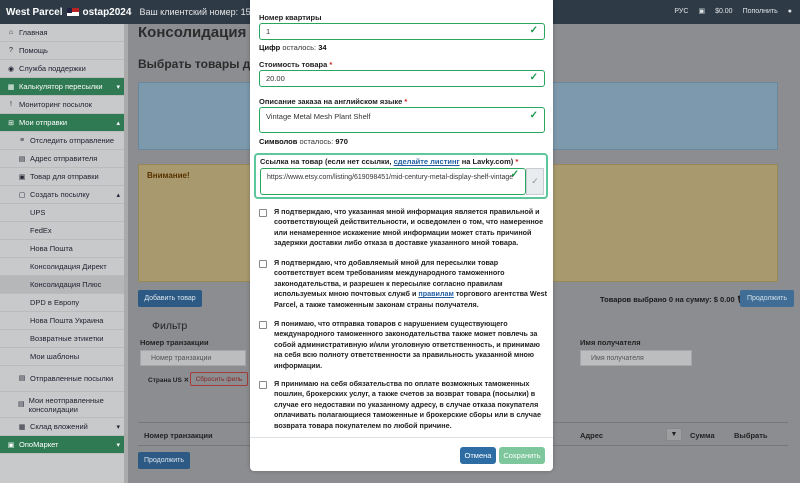 Image resolution: width=800 pixels, height=483 pixels. I want to click on confirm-obligations-checkbox, so click(263, 385).